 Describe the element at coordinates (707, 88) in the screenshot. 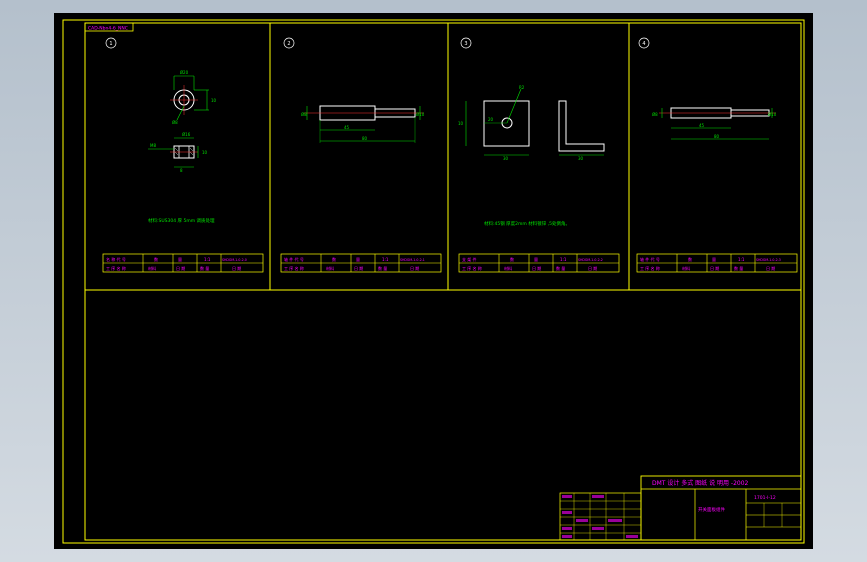

I see `sheet-4: 4 Ø8 Ø10 45 80` at that location.